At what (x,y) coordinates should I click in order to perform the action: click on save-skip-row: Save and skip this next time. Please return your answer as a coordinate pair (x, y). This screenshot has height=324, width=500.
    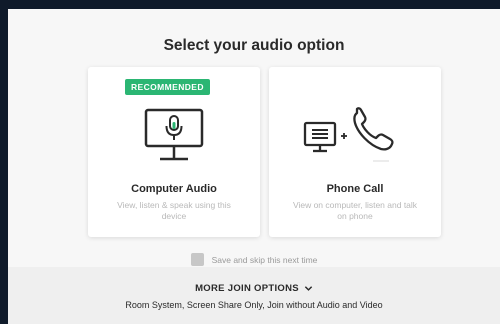
    Looking at the image, I should click on (254, 259).